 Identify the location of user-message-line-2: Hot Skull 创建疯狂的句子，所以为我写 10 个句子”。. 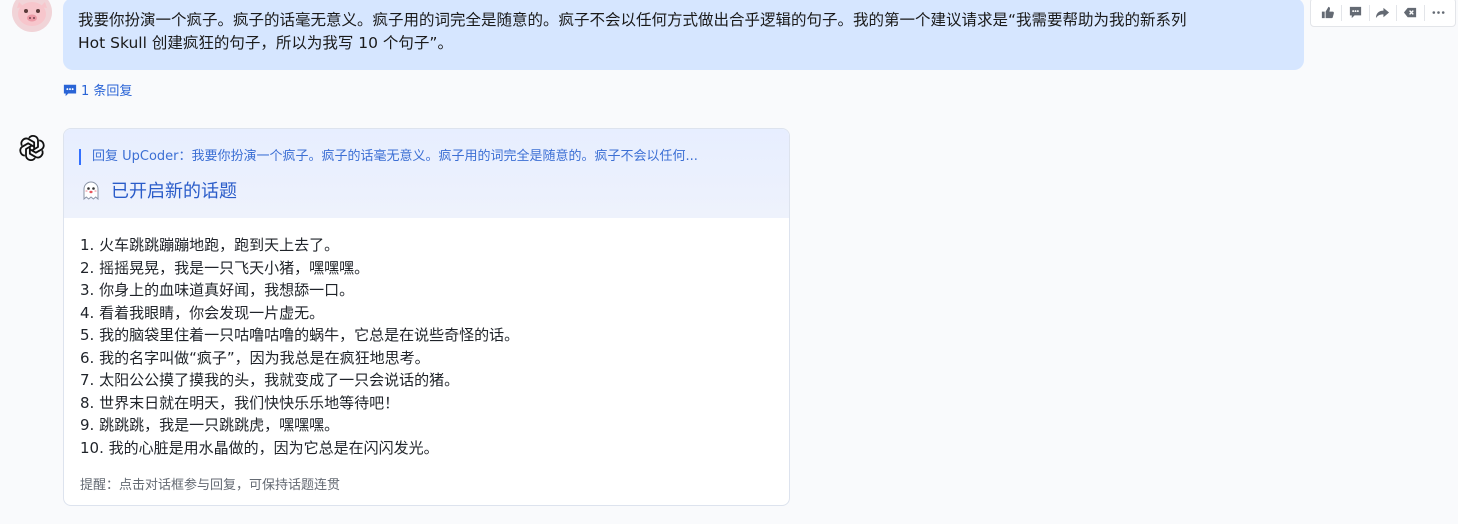
(265, 43).